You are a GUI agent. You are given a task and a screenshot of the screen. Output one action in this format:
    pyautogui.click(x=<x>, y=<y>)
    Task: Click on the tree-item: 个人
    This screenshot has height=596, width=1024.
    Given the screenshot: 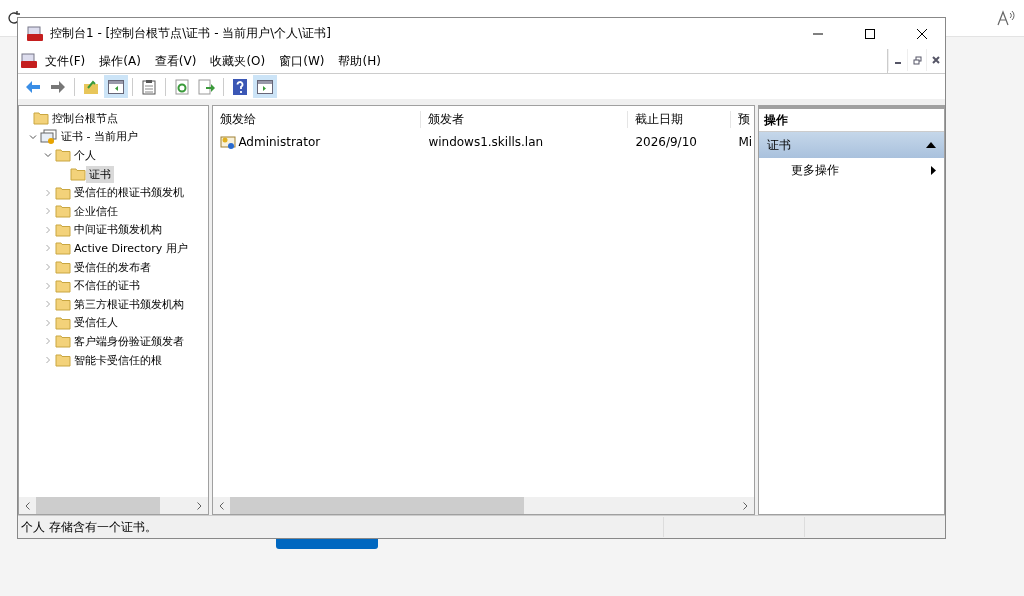 What is the action you would take?
    pyautogui.click(x=85, y=155)
    